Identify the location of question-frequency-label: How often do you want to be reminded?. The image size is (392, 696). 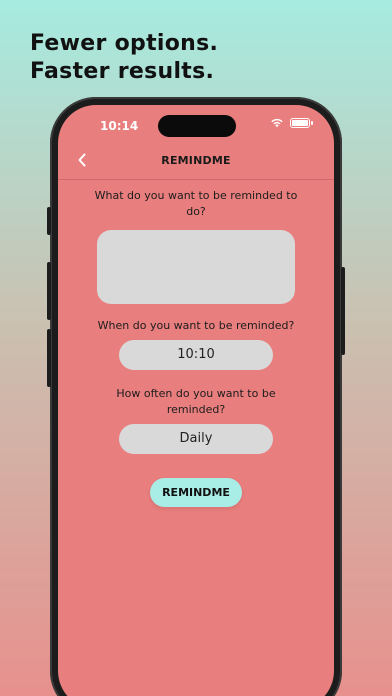
(196, 401).